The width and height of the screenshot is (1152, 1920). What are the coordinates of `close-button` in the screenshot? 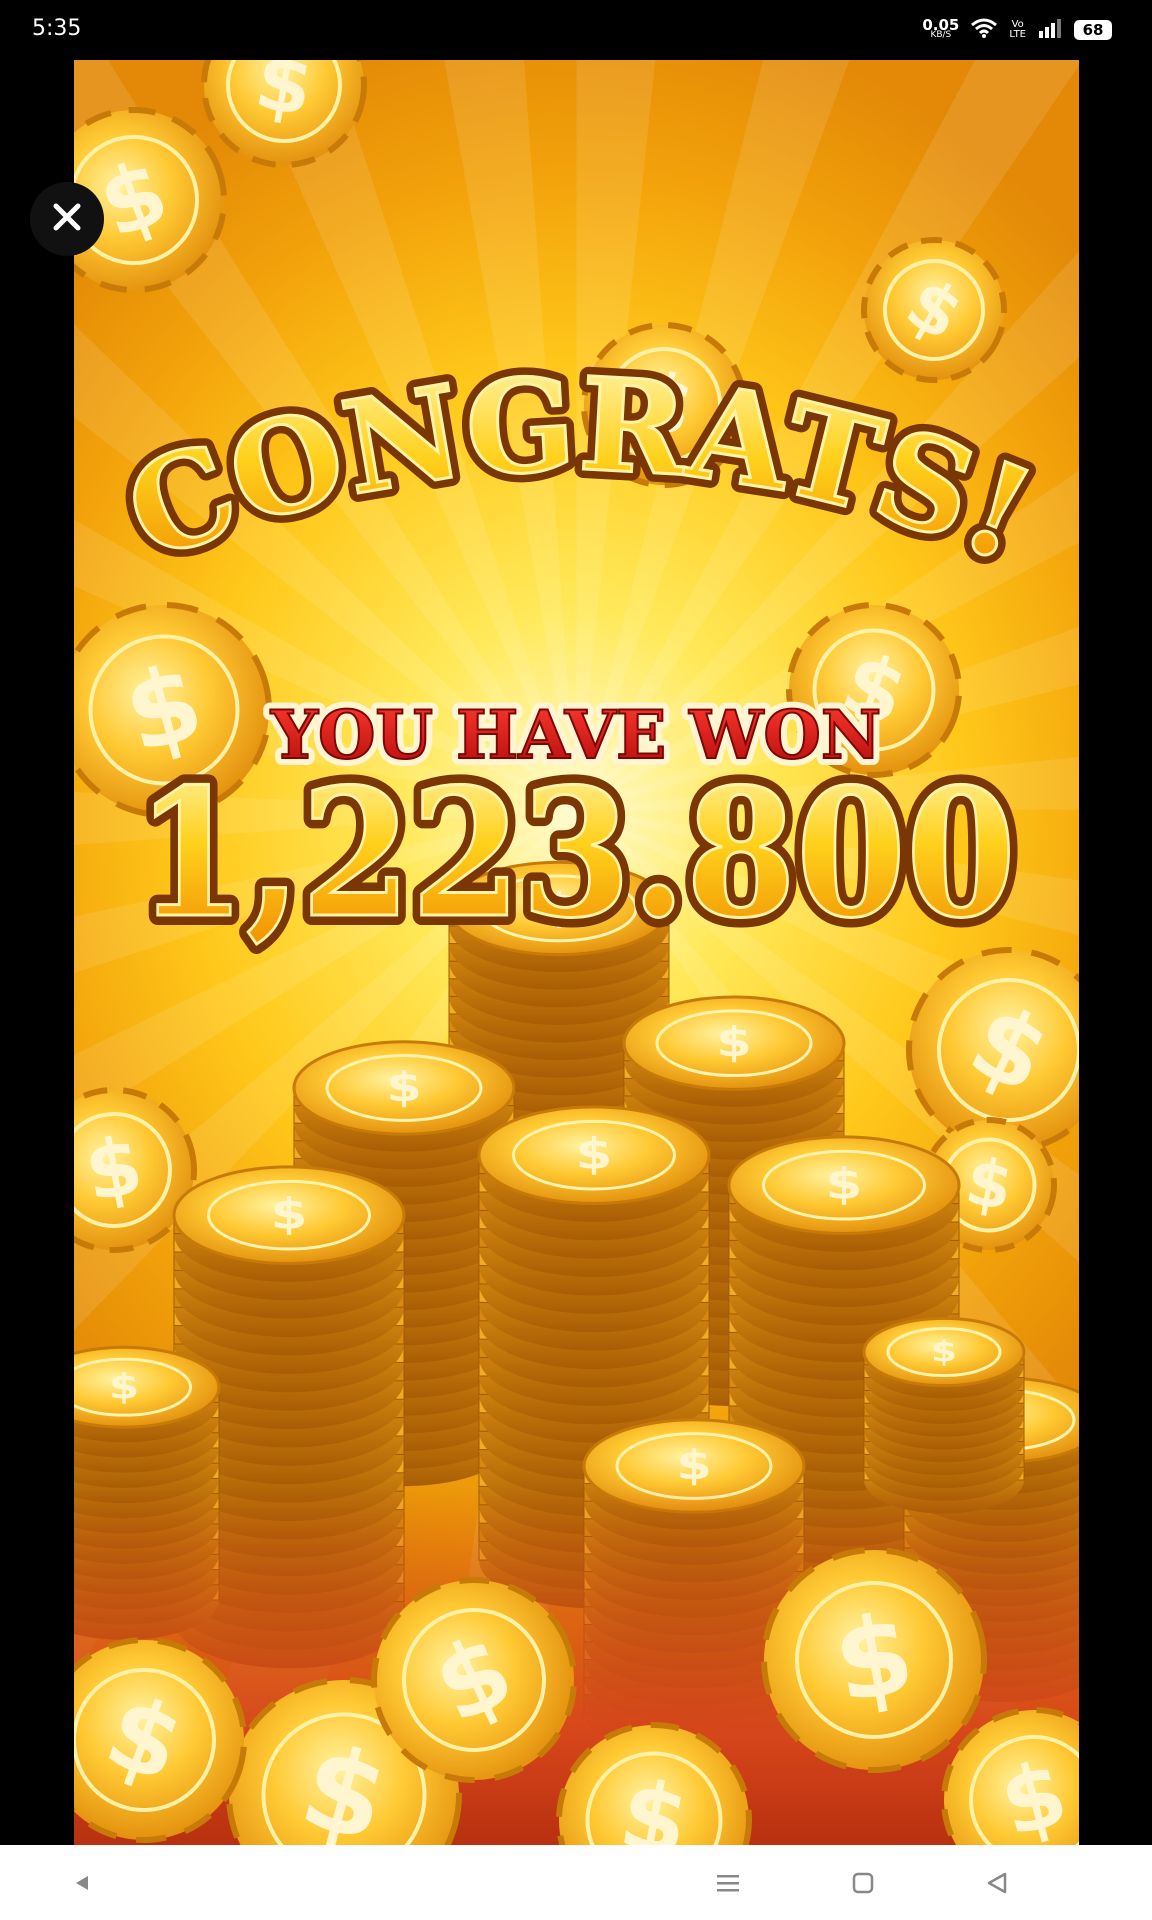 It's located at (67, 219).